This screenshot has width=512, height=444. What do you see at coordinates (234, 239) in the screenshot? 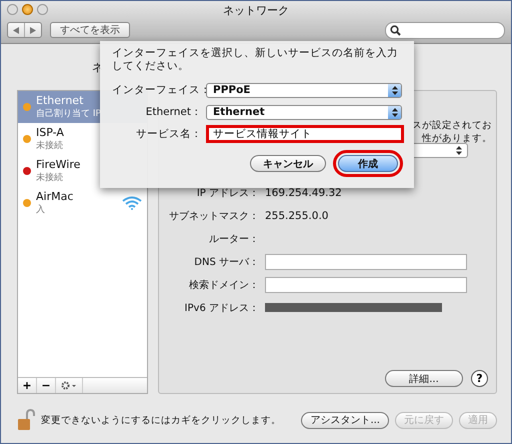
I see `field-label: ルーター：` at bounding box center [234, 239].